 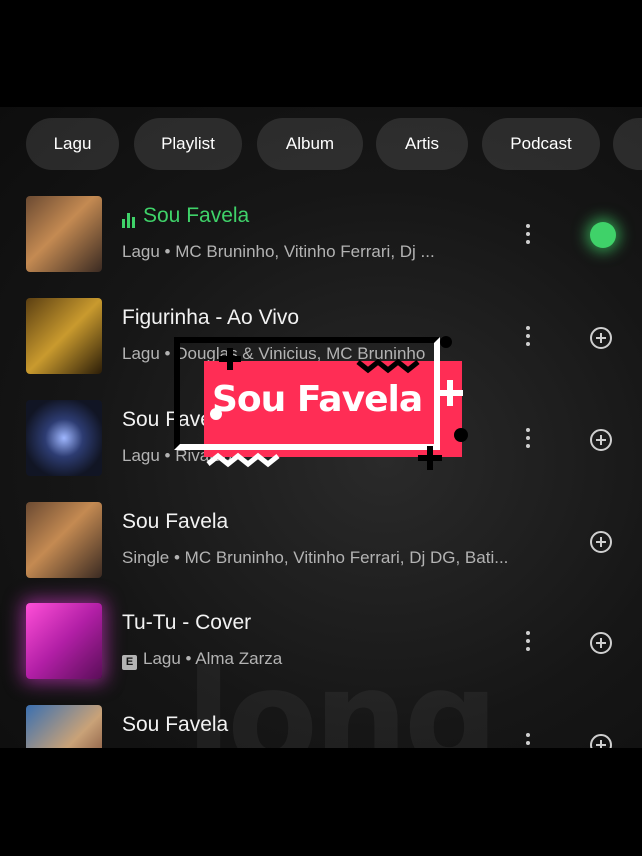 What do you see at coordinates (187, 622) in the screenshot?
I see `song-title: Tu-Tu - Cover` at bounding box center [187, 622].